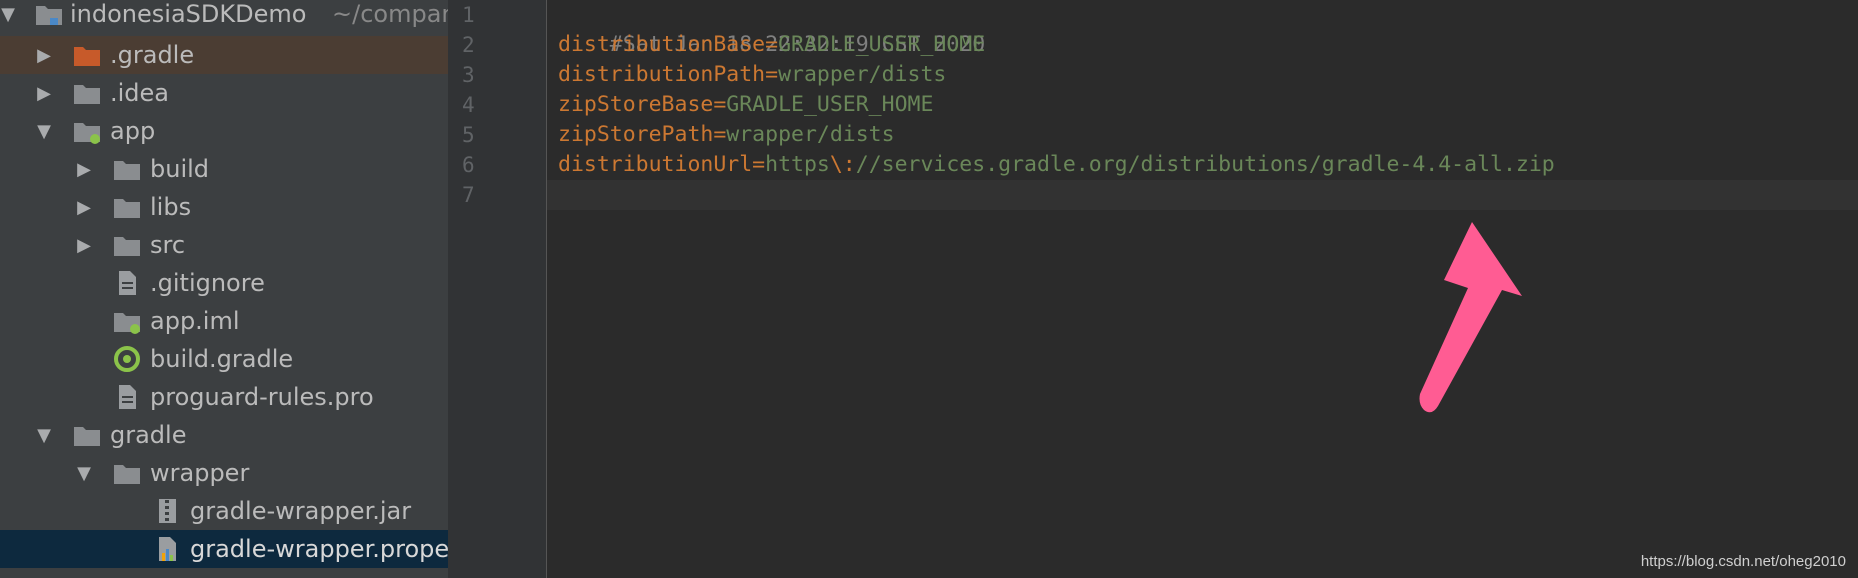 The width and height of the screenshot is (1858, 578). What do you see at coordinates (224, 435) in the screenshot?
I see `tree-row-gradle: ▼ gradle` at bounding box center [224, 435].